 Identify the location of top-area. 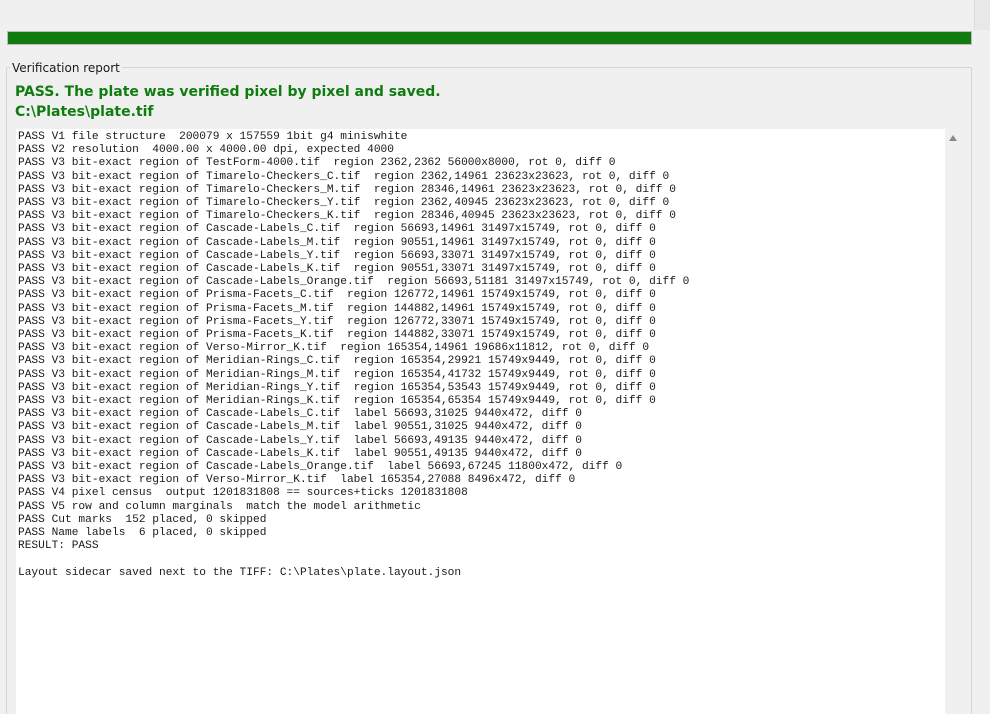
(495, 15).